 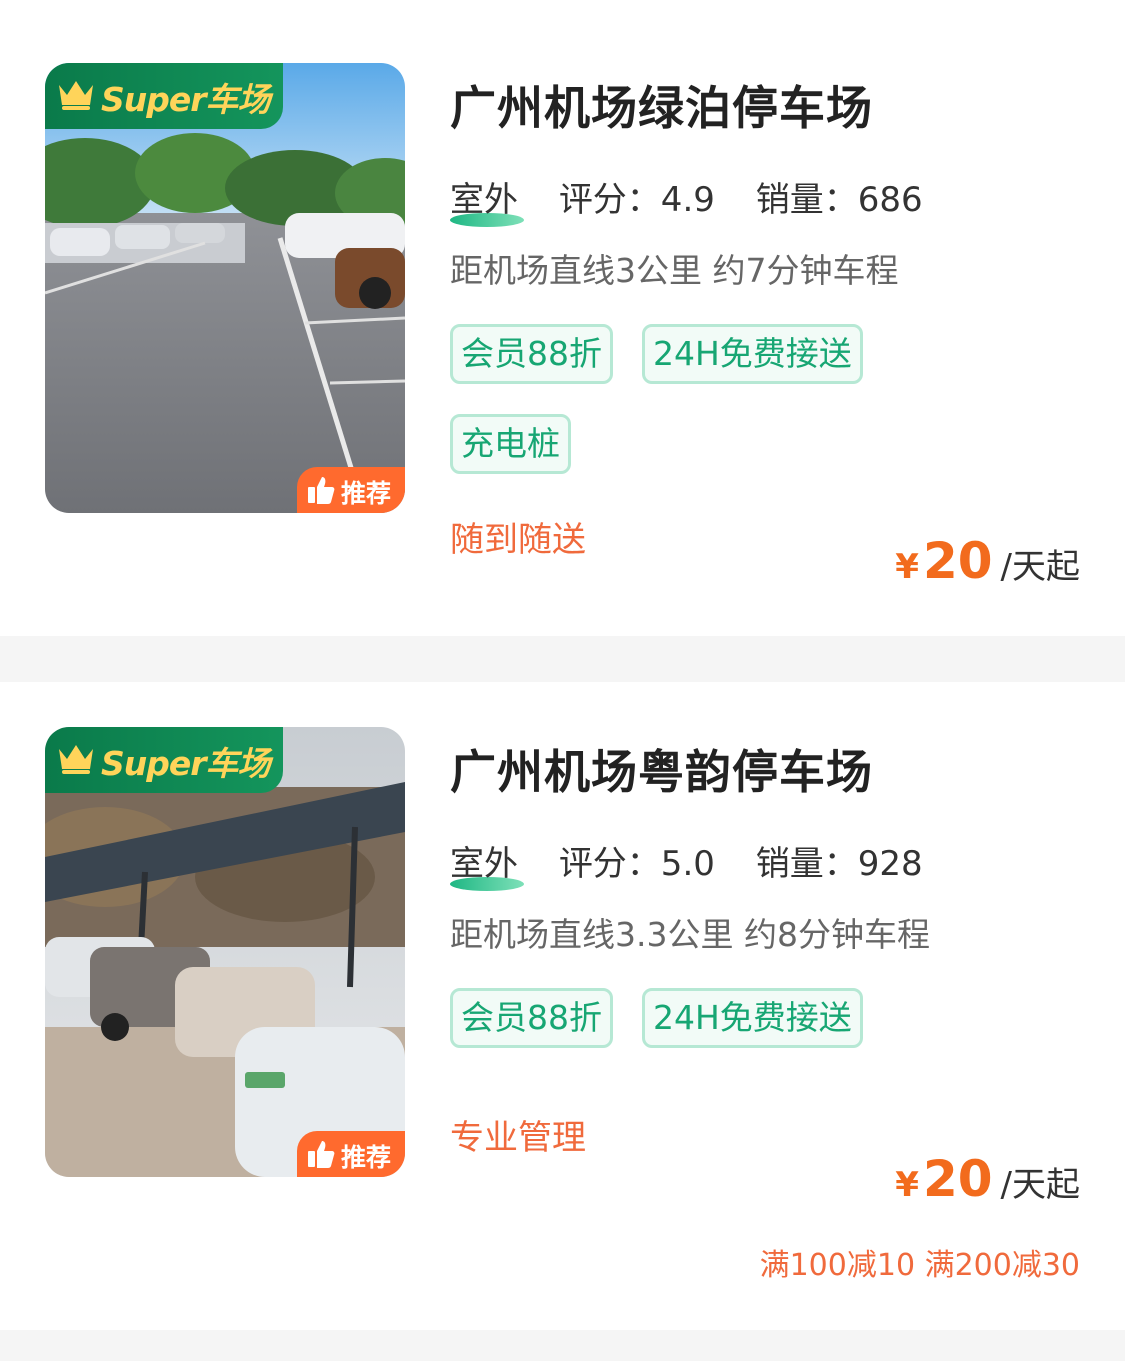 What do you see at coordinates (636, 864) in the screenshot?
I see `rating: 评分：5.0` at bounding box center [636, 864].